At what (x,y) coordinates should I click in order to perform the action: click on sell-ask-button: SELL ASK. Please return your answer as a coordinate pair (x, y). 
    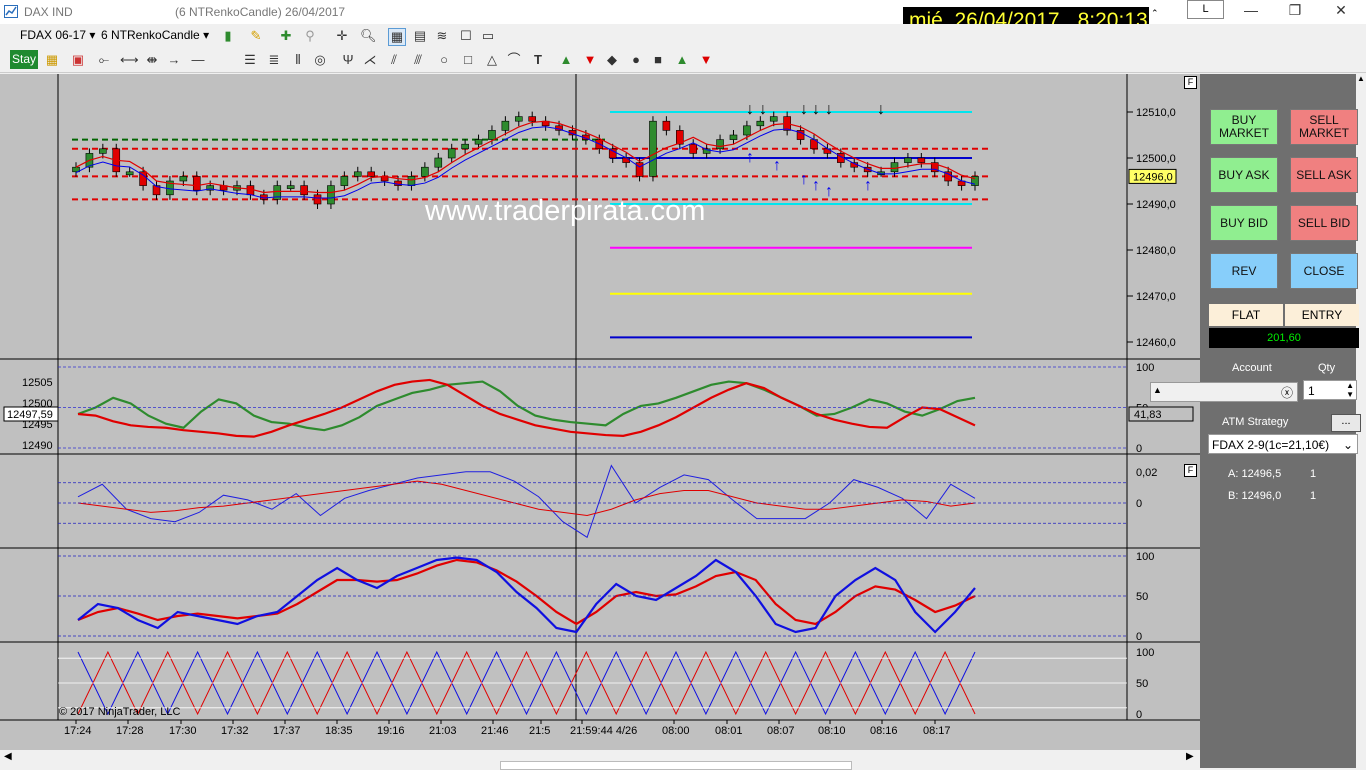
    Looking at the image, I should click on (1324, 175).